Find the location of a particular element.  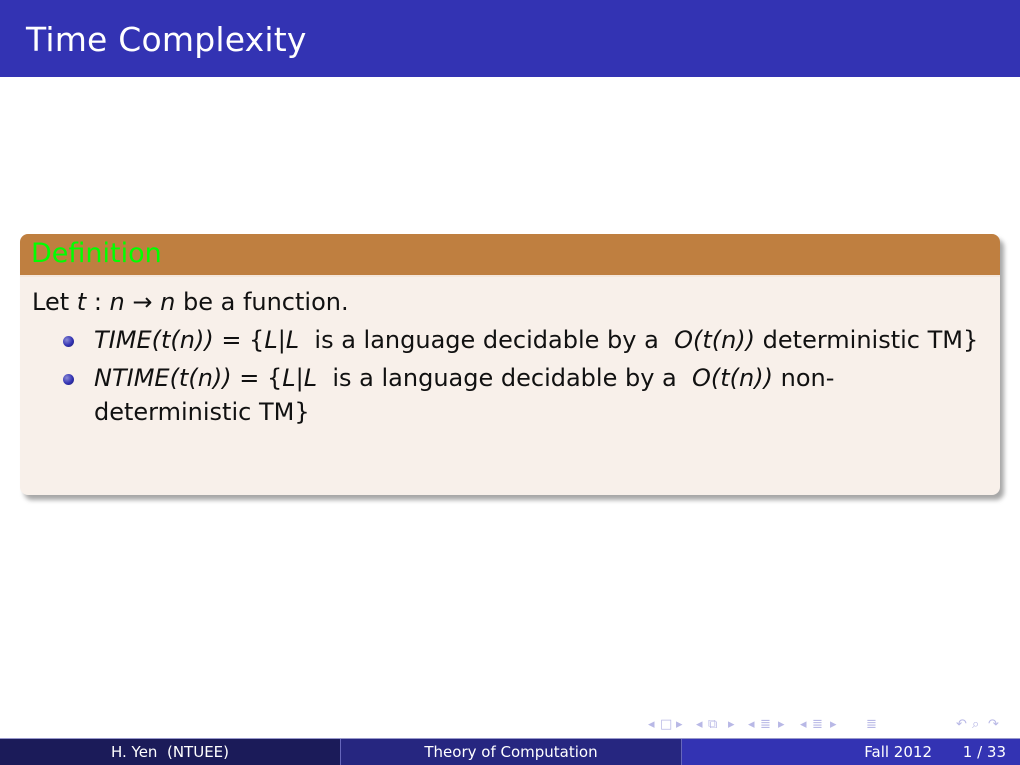

next-frame-arrow-icon: ▸ is located at coordinates (731, 724).